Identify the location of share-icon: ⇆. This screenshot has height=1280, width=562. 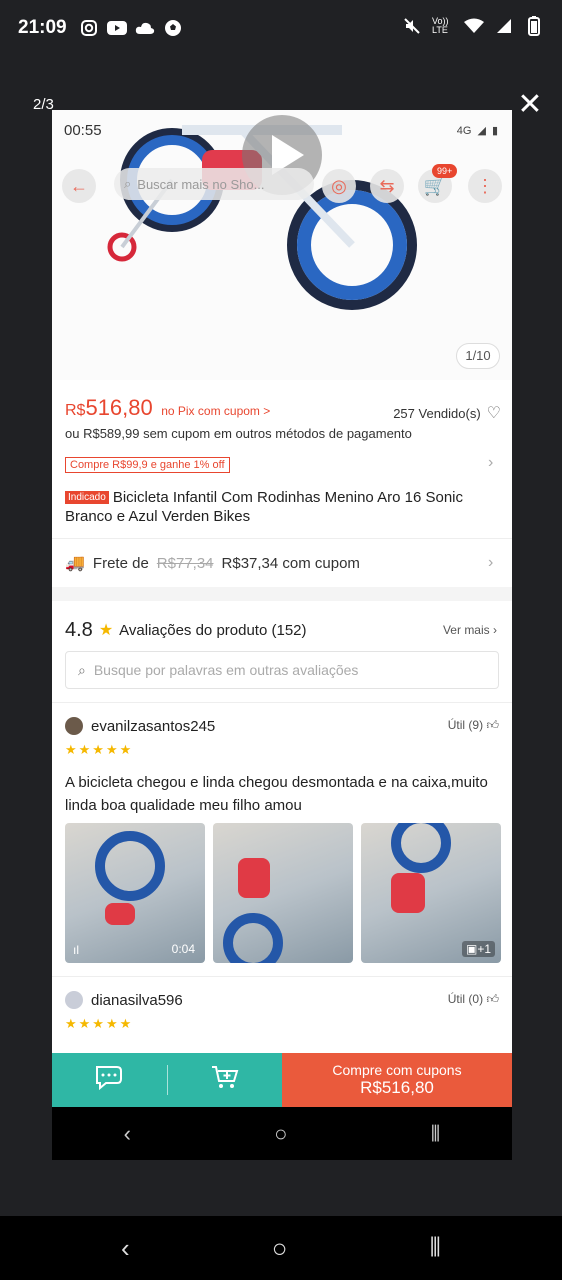
(387, 186).